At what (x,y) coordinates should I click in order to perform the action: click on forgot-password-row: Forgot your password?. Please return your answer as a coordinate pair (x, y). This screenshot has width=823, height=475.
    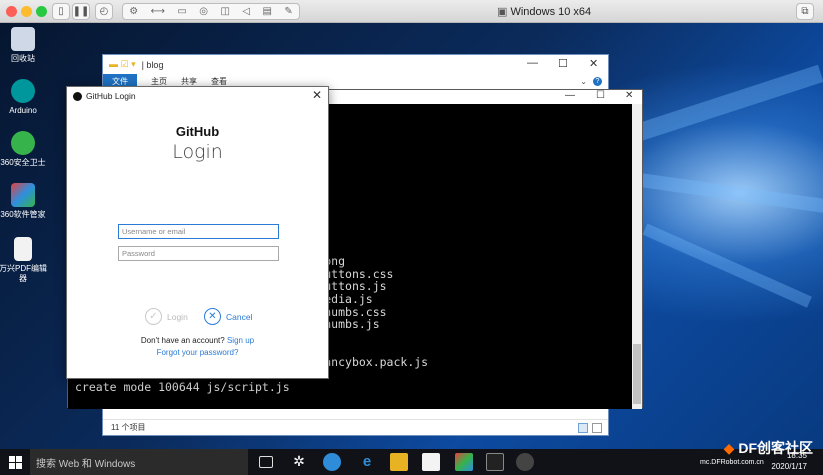
    Looking at the image, I should click on (197, 352).